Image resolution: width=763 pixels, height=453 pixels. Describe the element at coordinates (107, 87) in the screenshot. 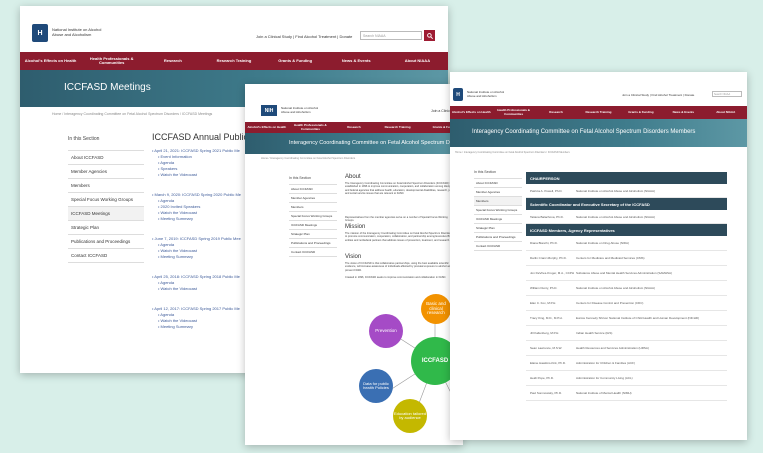

I see `banner-title: ICCFASD Meetings` at that location.